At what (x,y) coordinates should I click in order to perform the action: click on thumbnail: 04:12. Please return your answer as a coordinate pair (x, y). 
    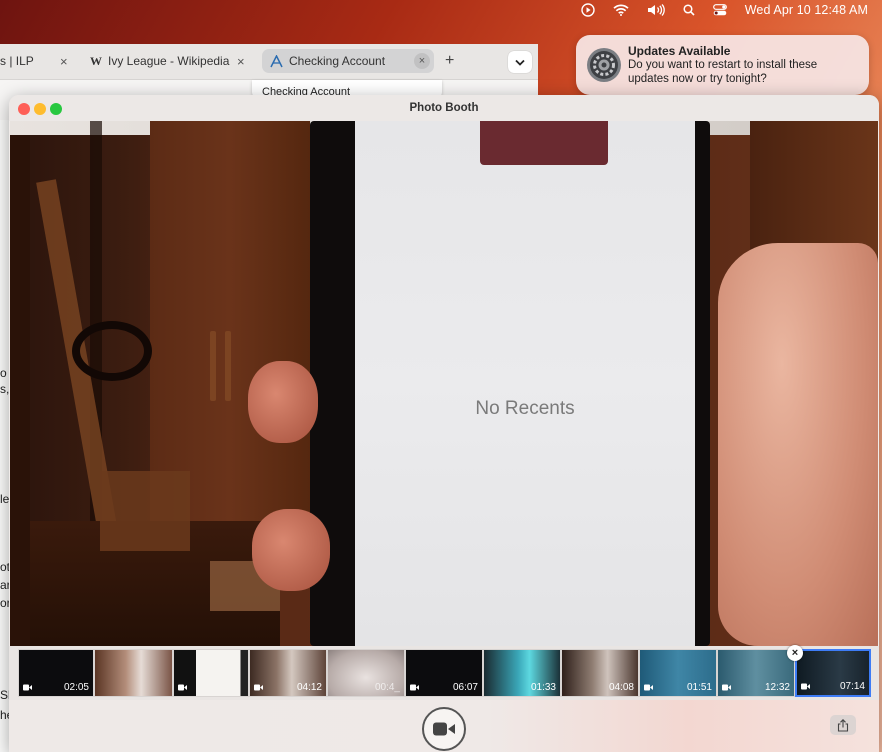
    Looking at the image, I should click on (288, 673).